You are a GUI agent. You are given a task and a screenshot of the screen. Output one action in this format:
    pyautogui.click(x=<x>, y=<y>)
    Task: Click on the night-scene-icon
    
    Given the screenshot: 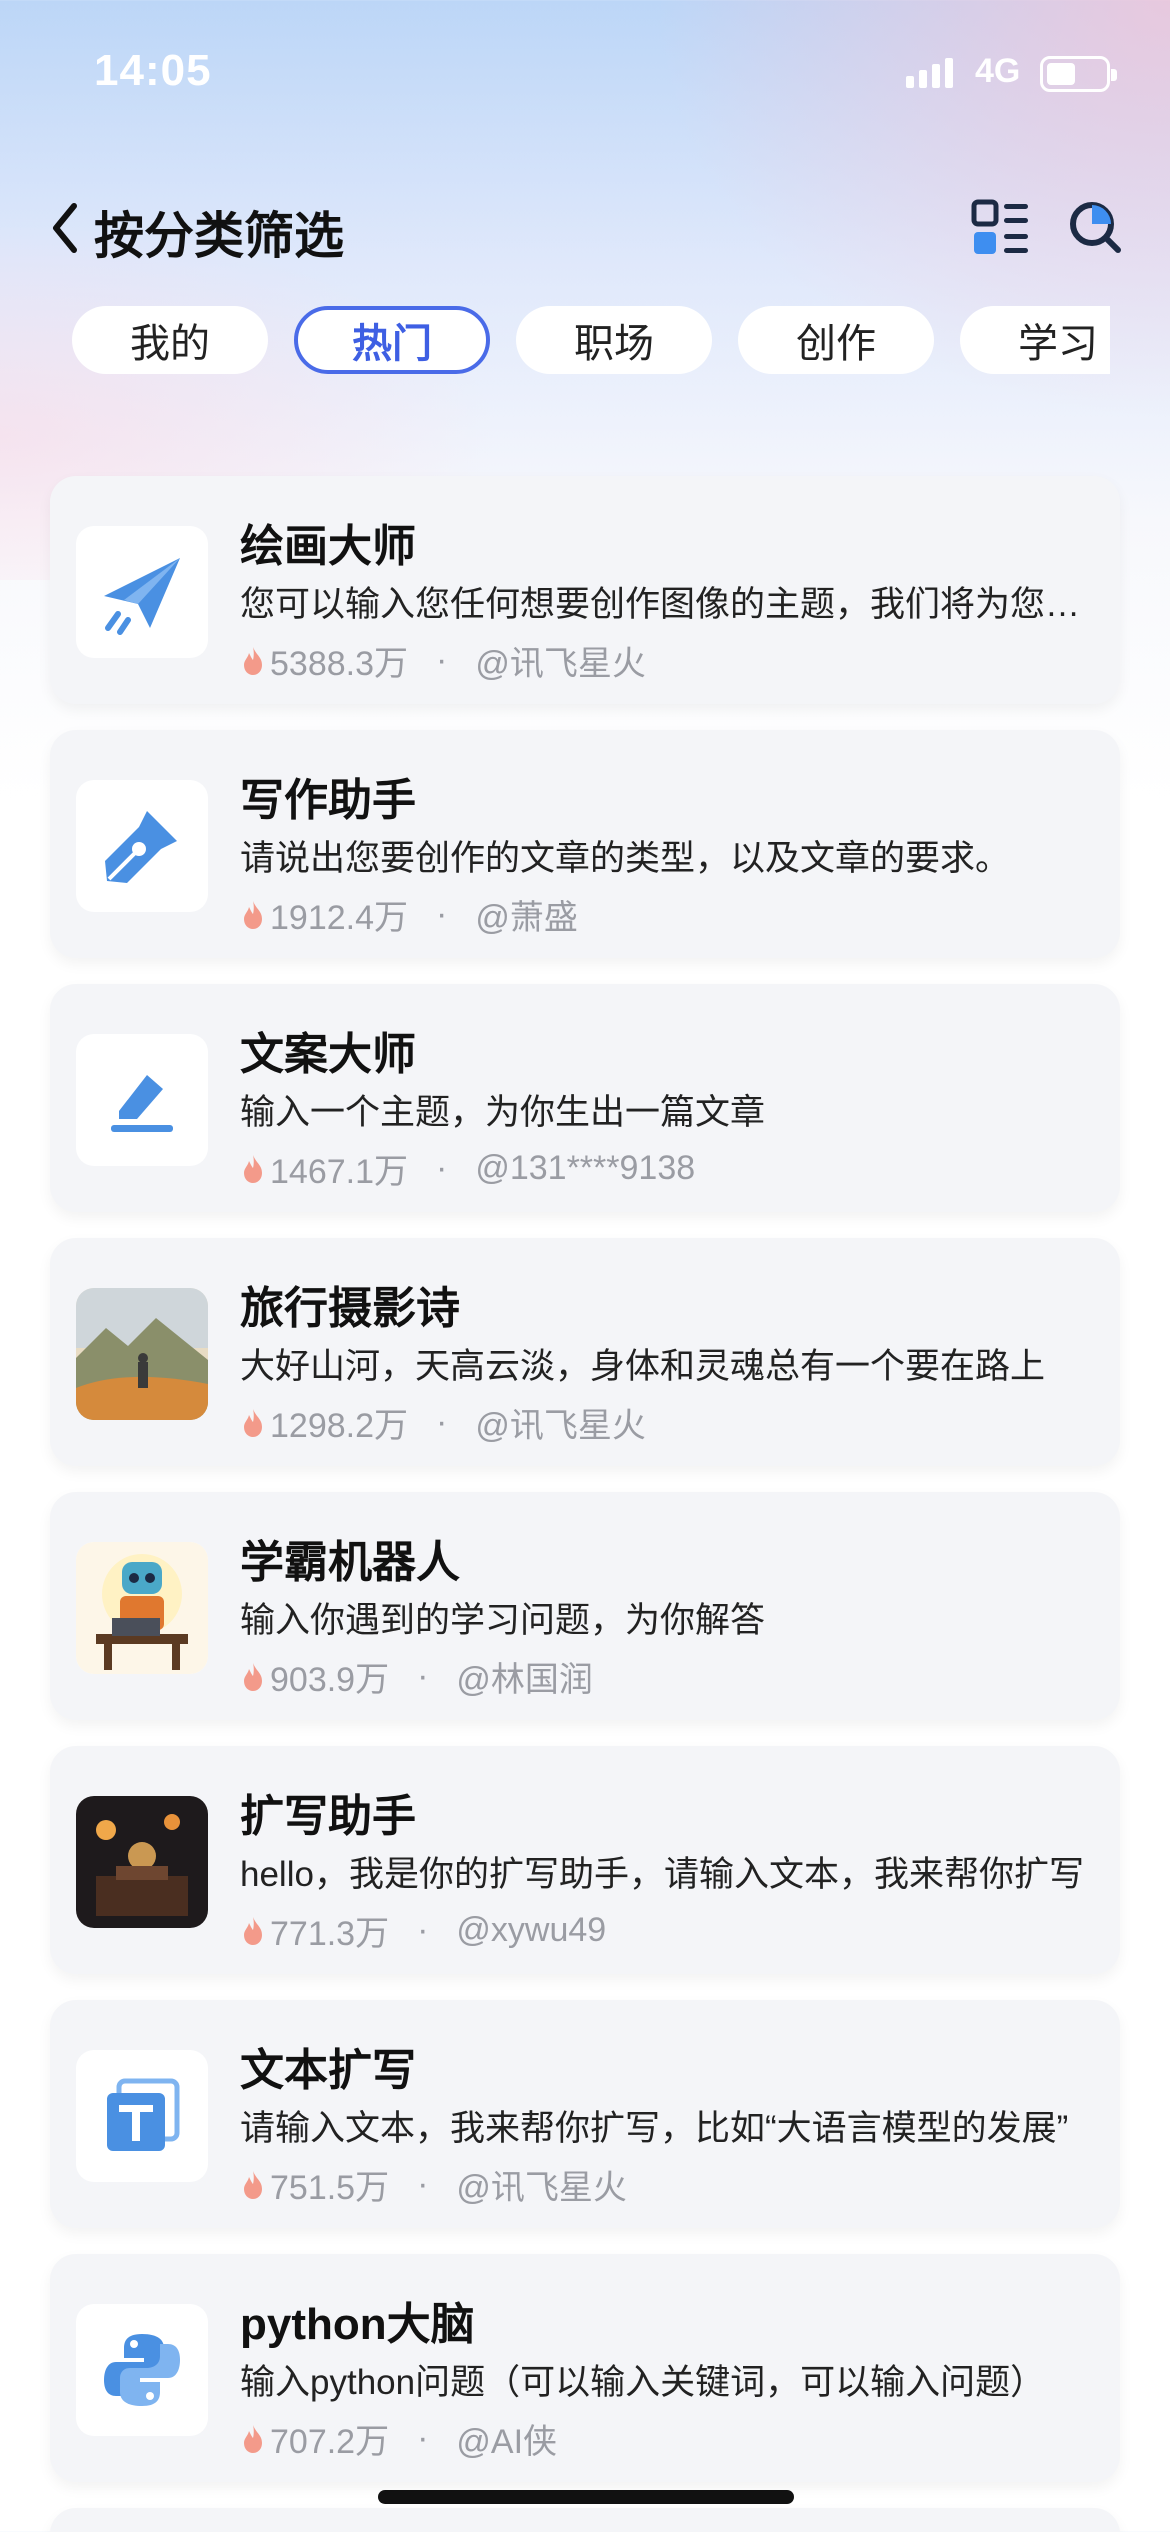 What is the action you would take?
    pyautogui.click(x=142, y=1862)
    